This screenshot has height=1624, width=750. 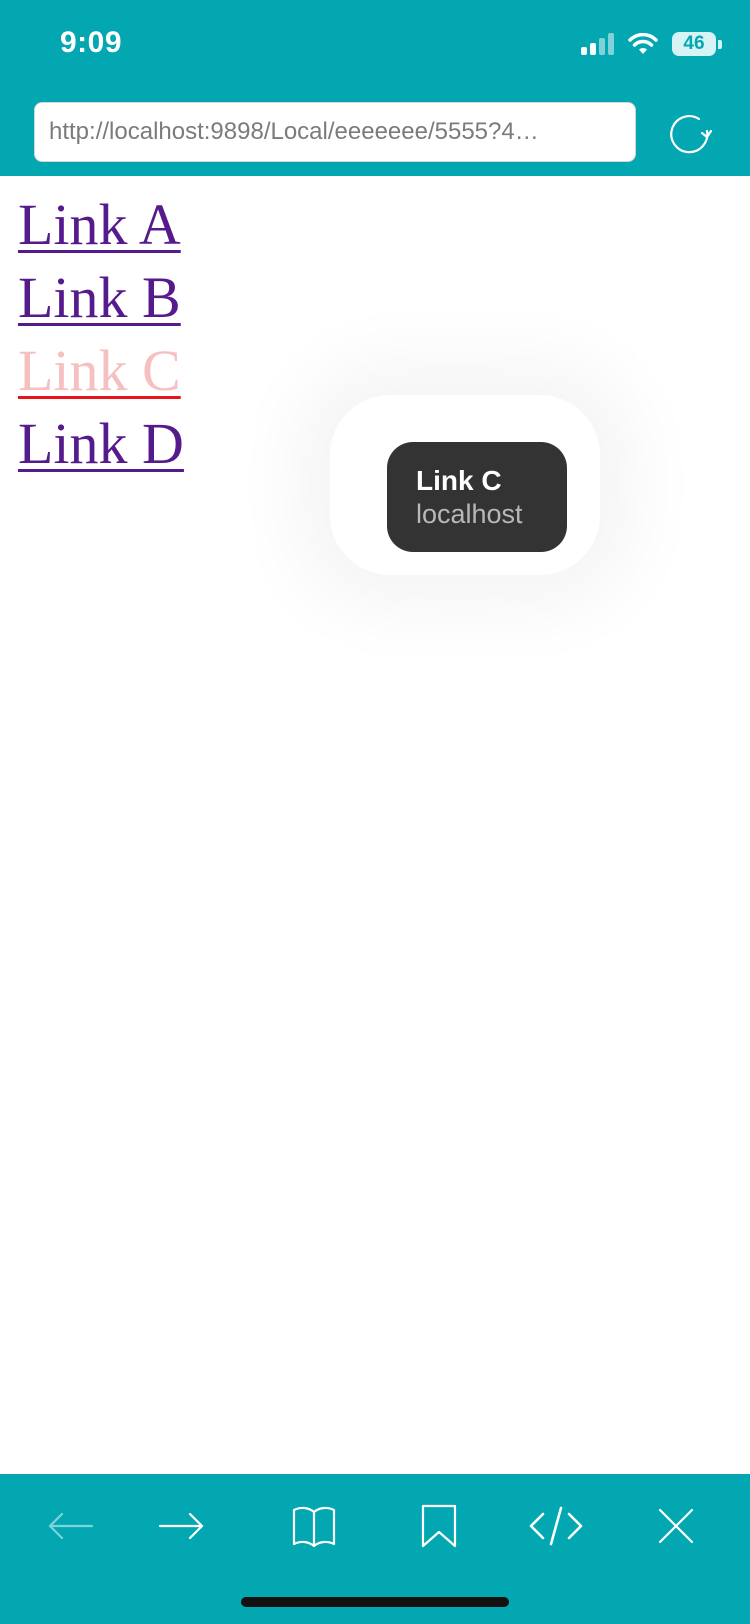 I want to click on link-a: Link A, so click(x=101, y=224).